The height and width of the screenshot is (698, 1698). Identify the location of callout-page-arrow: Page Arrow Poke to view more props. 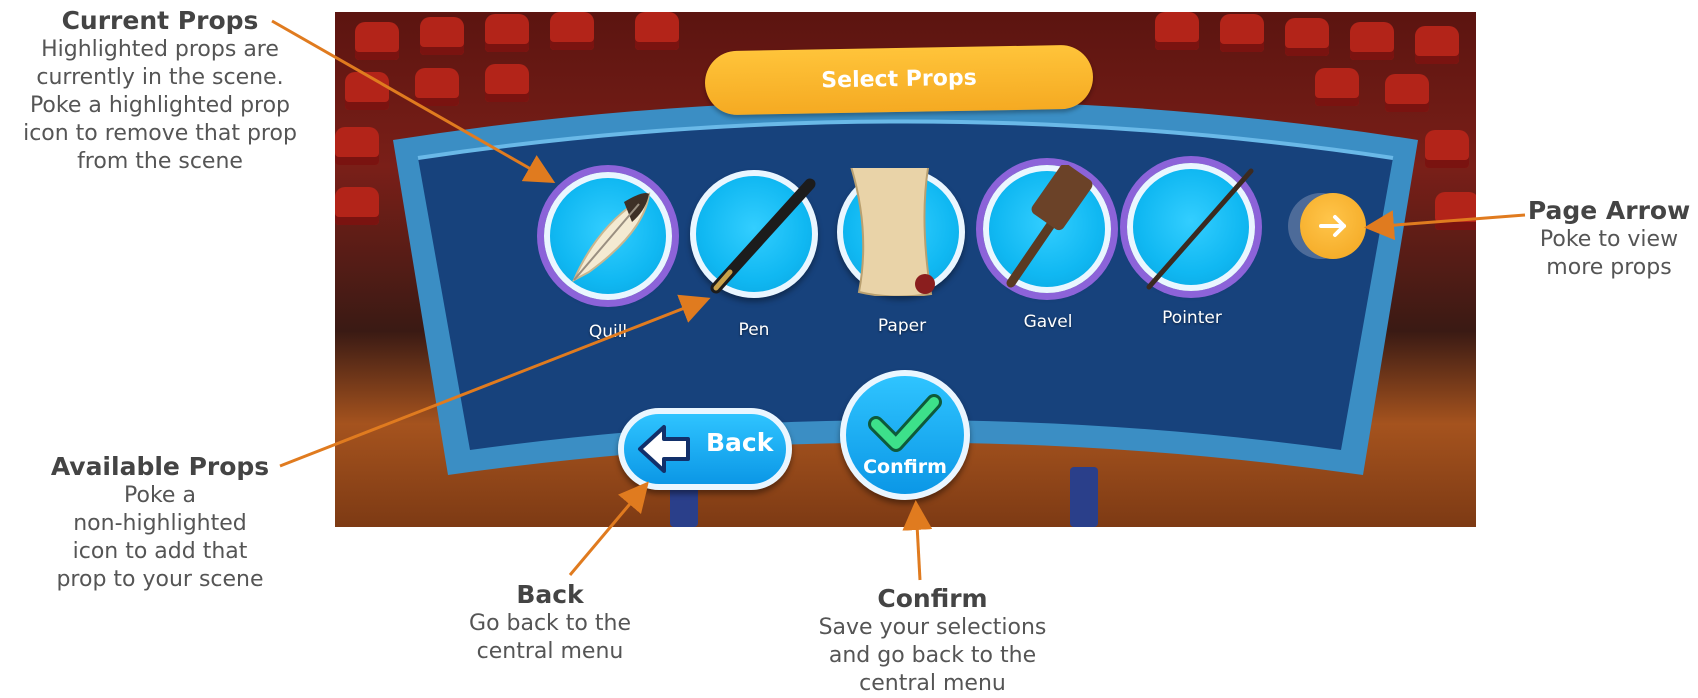
(1609, 239).